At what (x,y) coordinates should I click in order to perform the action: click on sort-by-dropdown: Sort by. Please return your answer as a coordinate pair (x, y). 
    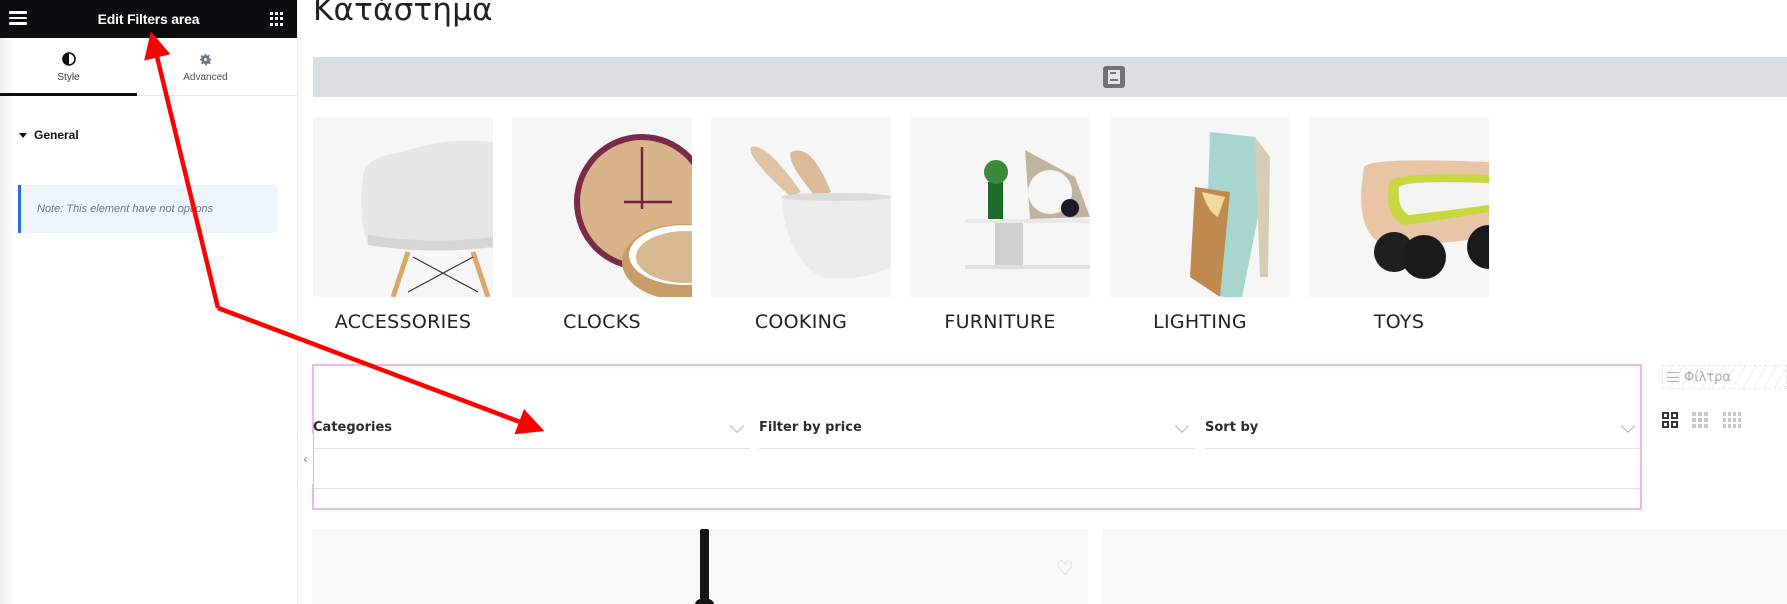
    Looking at the image, I should click on (1423, 432).